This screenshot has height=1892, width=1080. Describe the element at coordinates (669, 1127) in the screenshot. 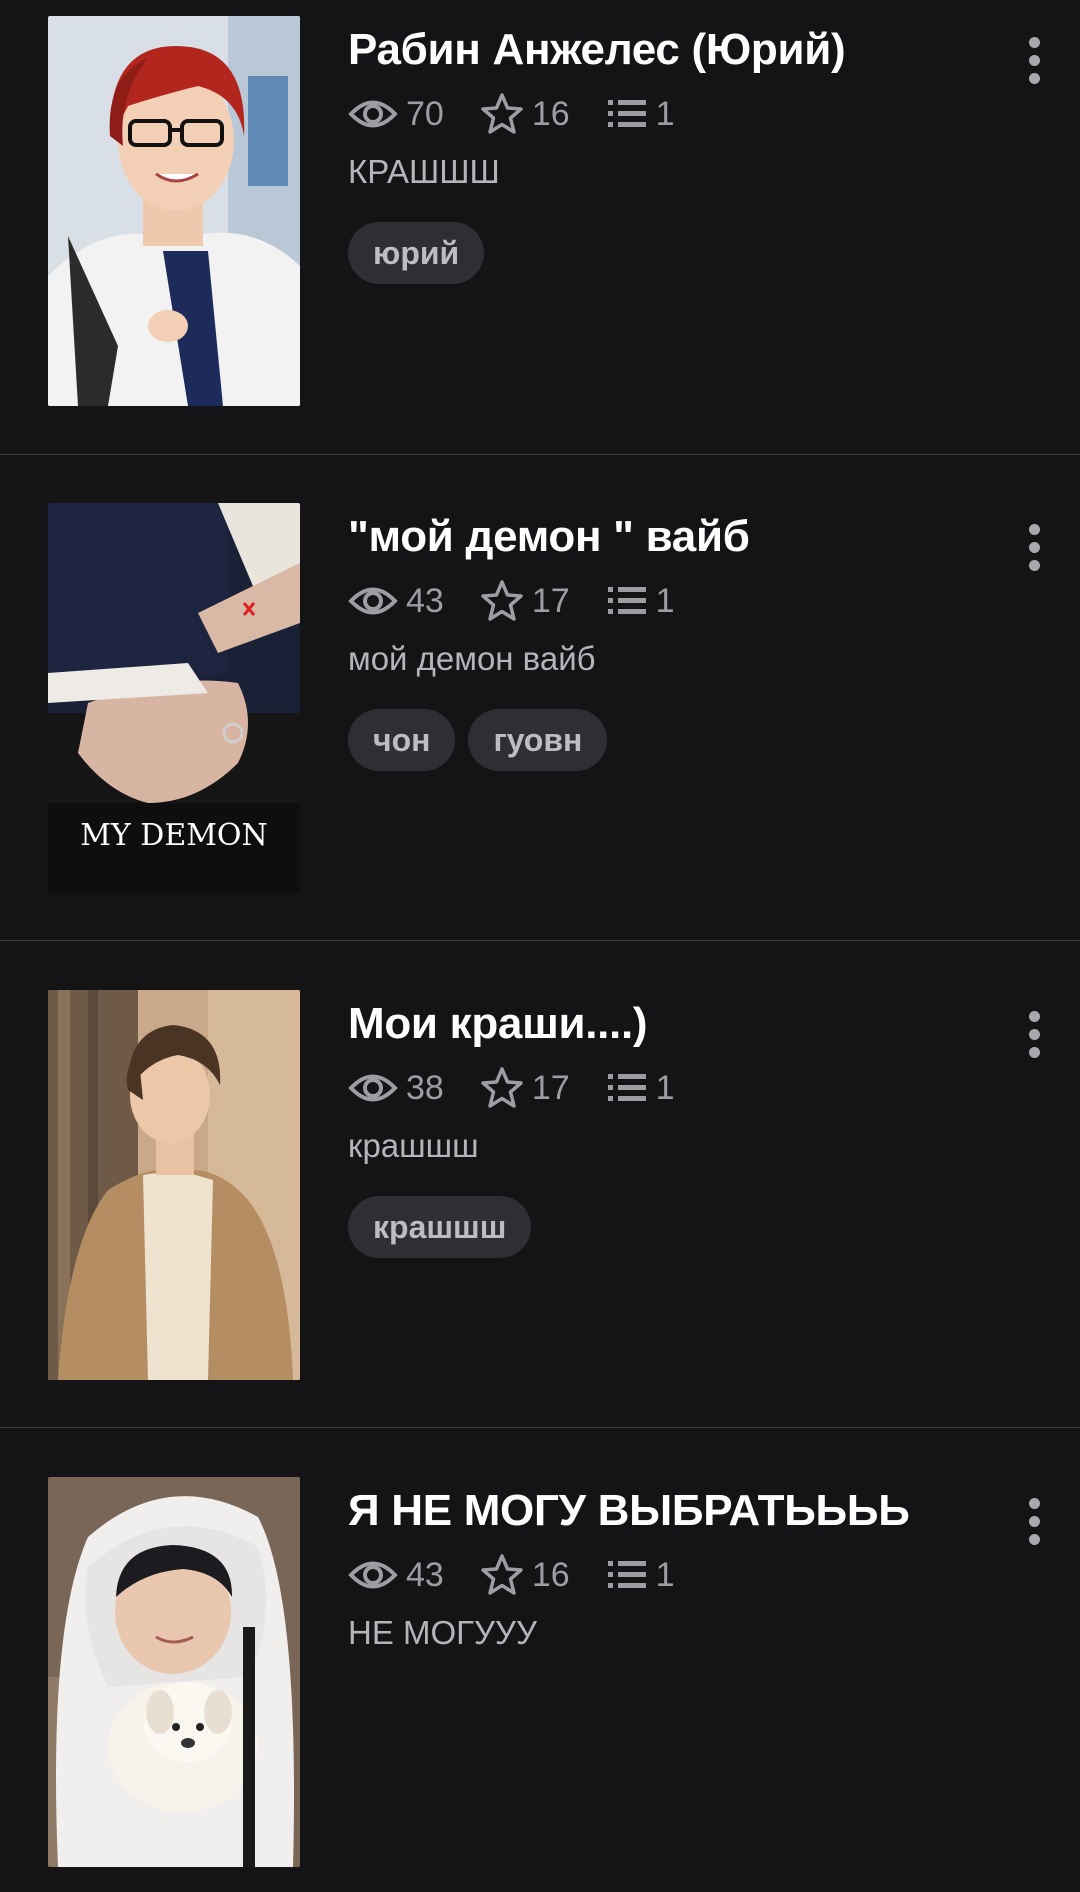

I see `story-info: Мои краши....) 38 17 1 крашшш крашшш` at that location.